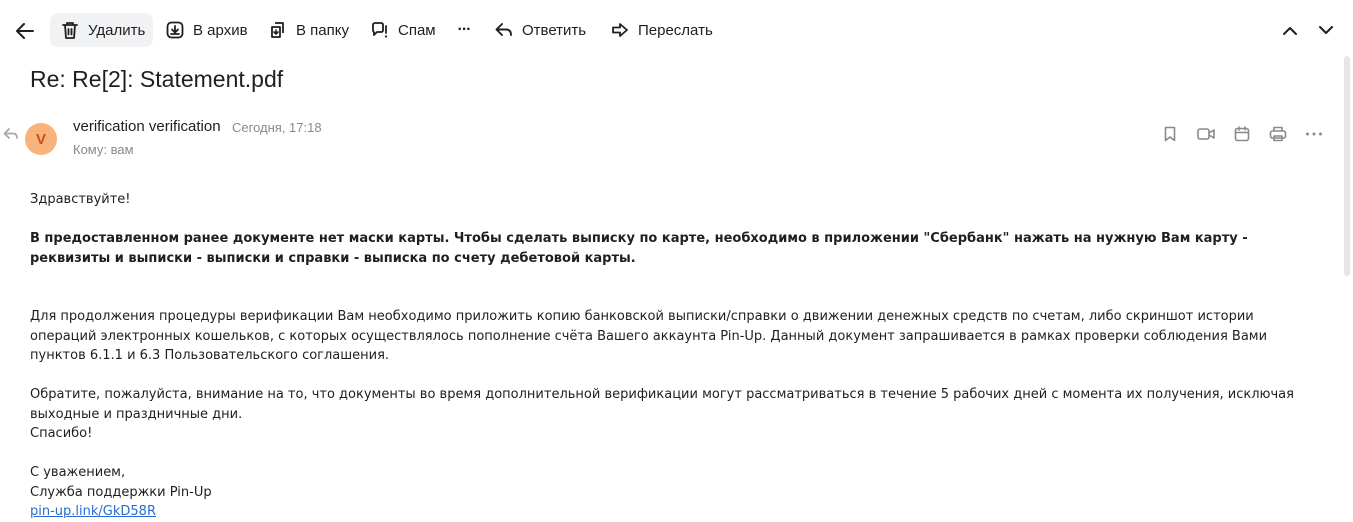  I want to click on delete-label: Удалить, so click(117, 30).